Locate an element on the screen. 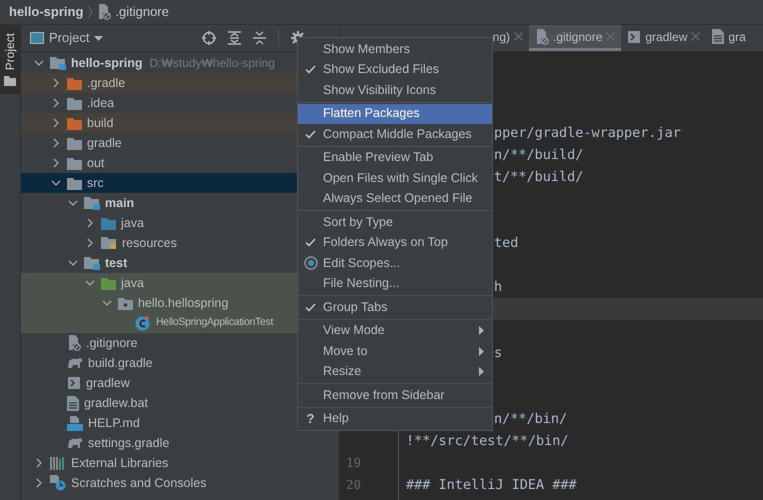 The image size is (763, 500). help-glyph: ? is located at coordinates (310, 419).